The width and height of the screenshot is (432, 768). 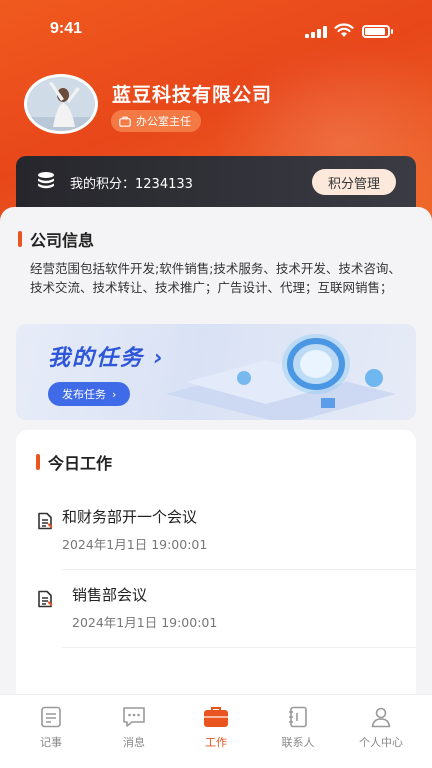 What do you see at coordinates (134, 732) in the screenshot?
I see `tab-messages: 消息` at bounding box center [134, 732].